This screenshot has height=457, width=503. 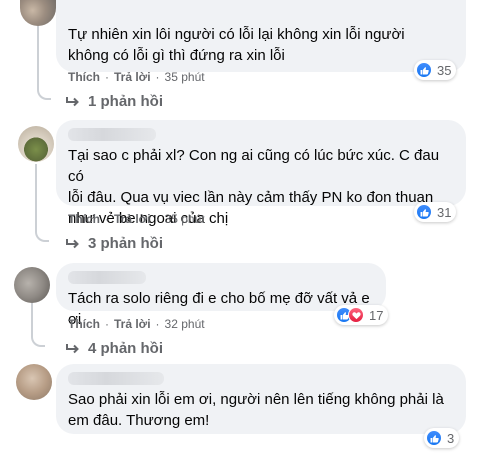 What do you see at coordinates (444, 212) in the screenshot?
I see `reaction-count: 31` at bounding box center [444, 212].